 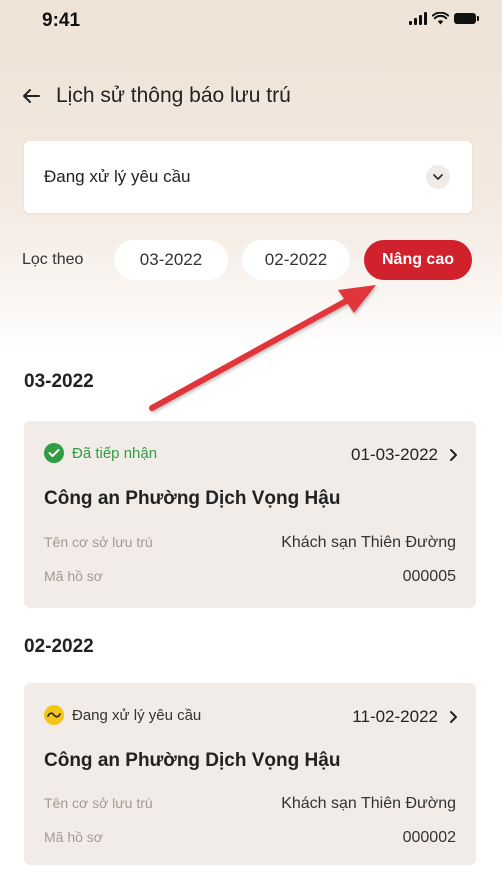 What do you see at coordinates (117, 176) in the screenshot?
I see `status-dropdown-value: Đang xử lý yêu cầu` at bounding box center [117, 176].